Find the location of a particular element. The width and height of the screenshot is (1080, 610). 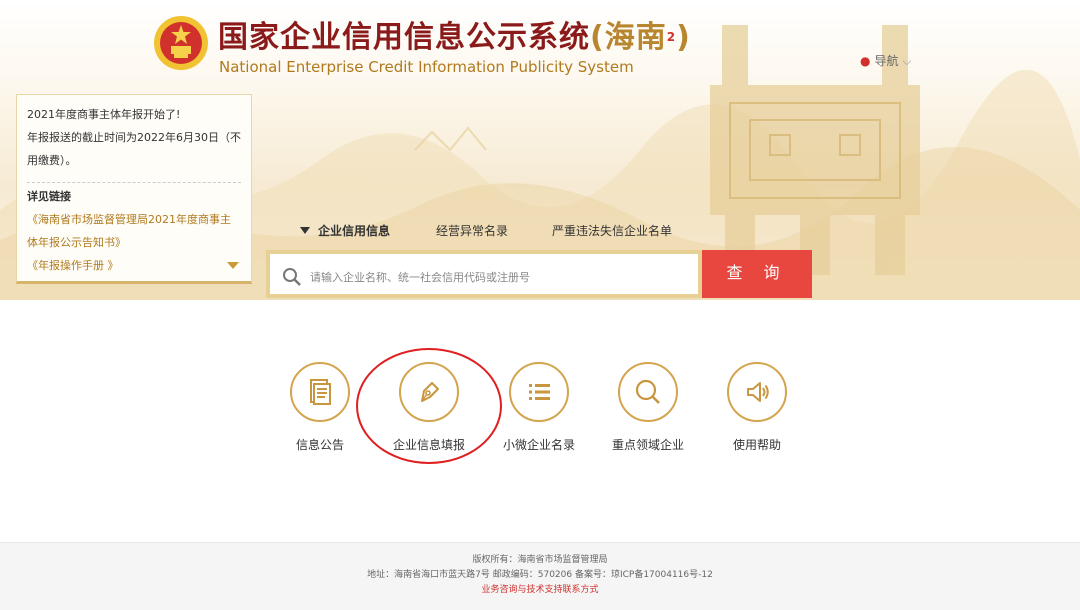

chevron-down-icon: ⌵ is located at coordinates (907, 61).